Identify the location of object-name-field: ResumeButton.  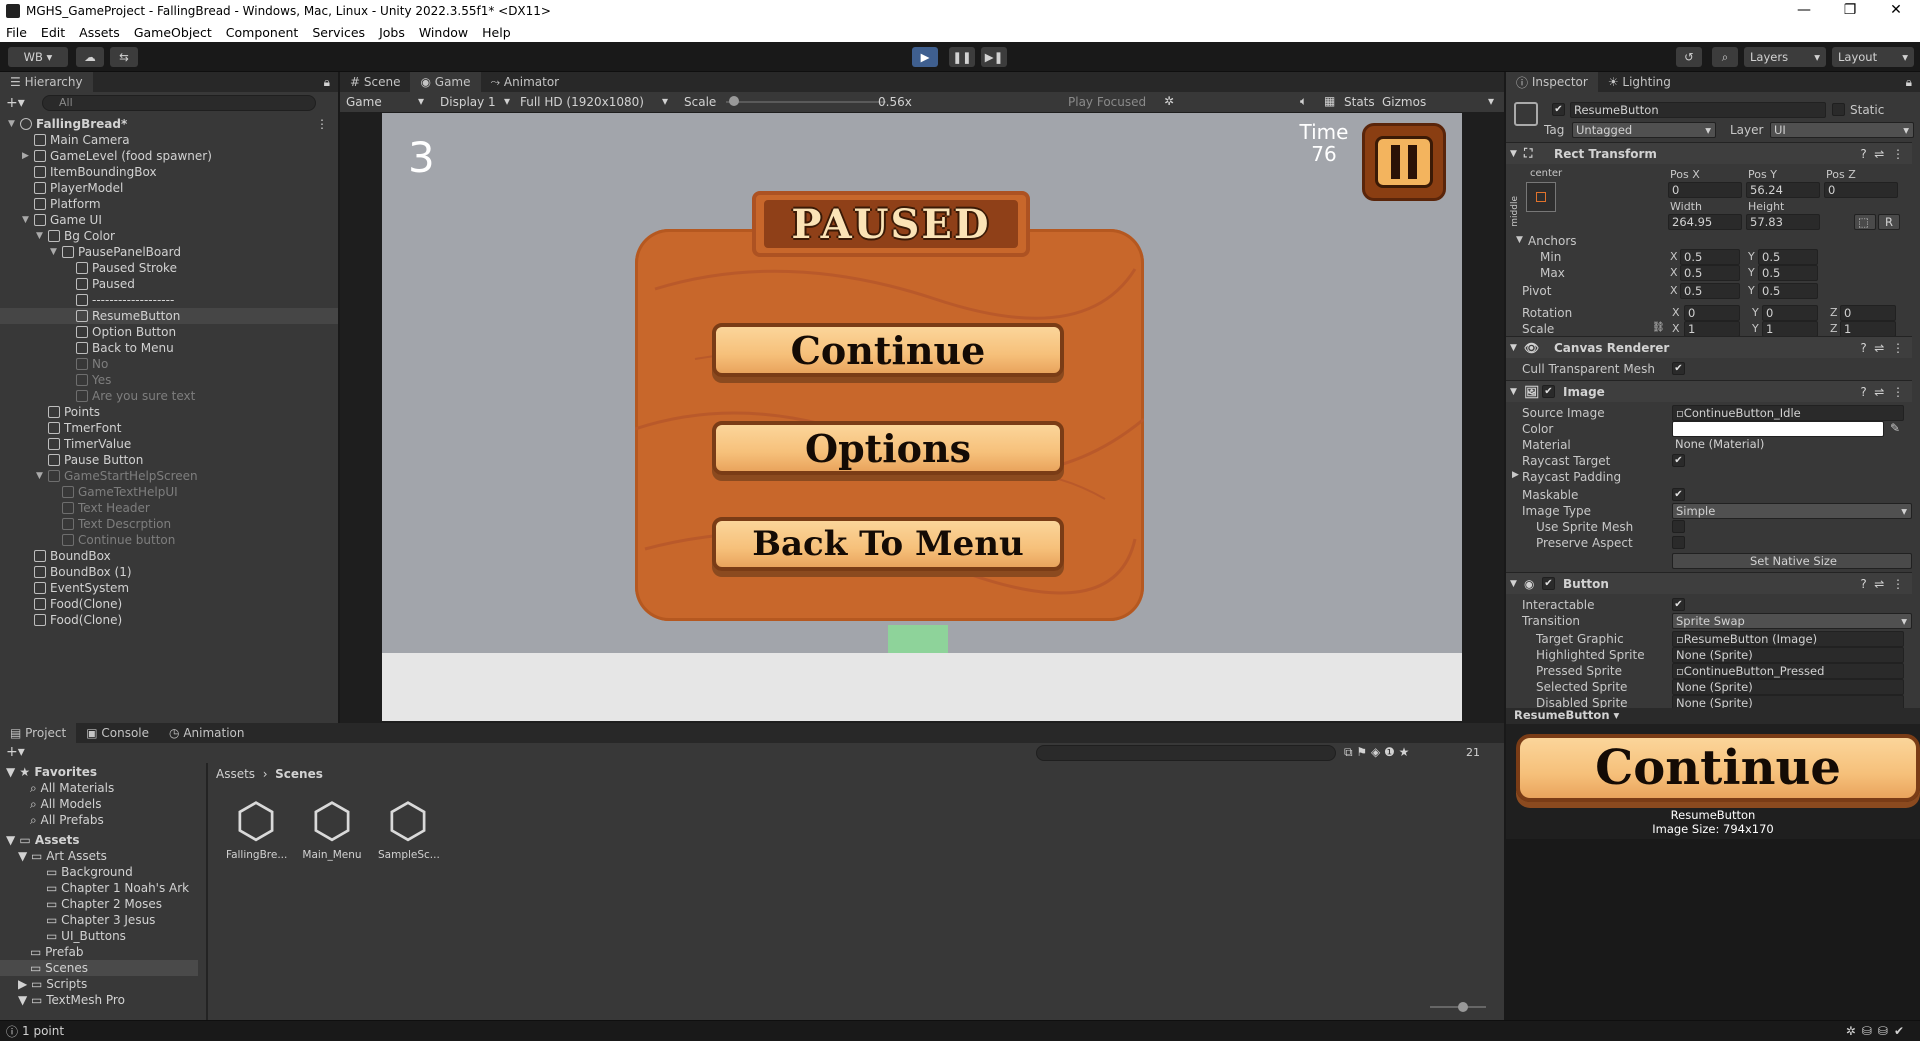
(1698, 110).